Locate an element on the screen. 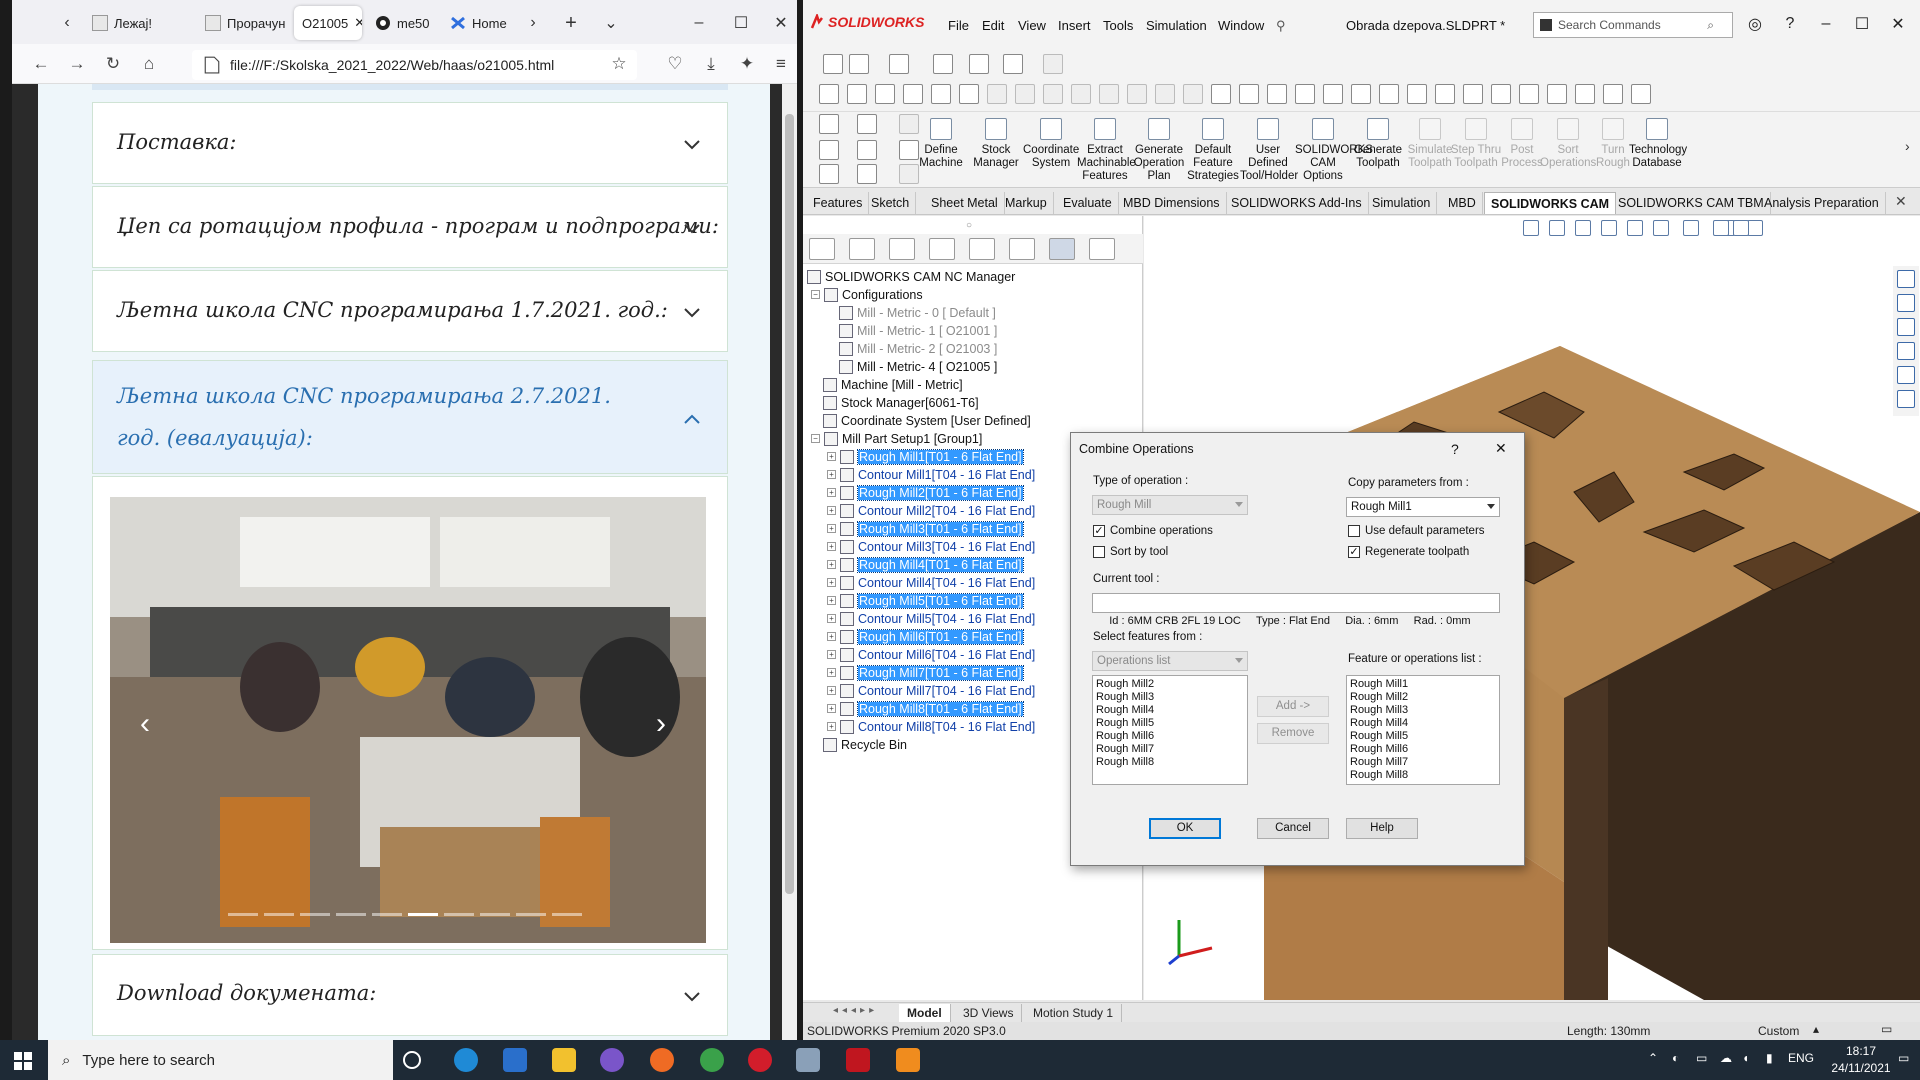 The width and height of the screenshot is (1920, 1080). list-item: Rough Mill1 is located at coordinates (1423, 684).